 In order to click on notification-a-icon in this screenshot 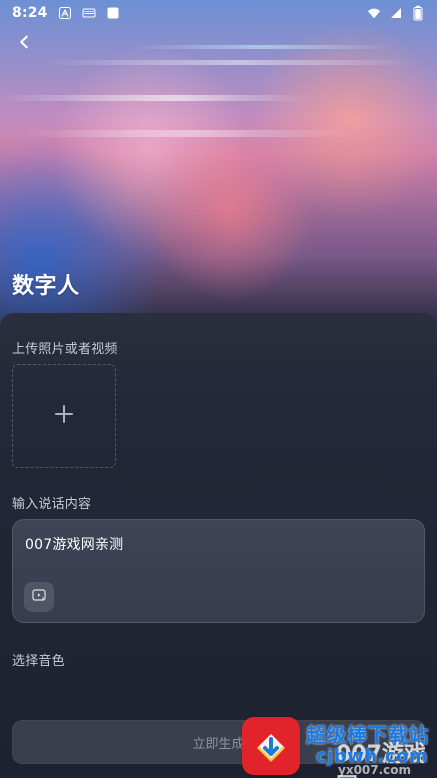, I will do `click(65, 13)`.